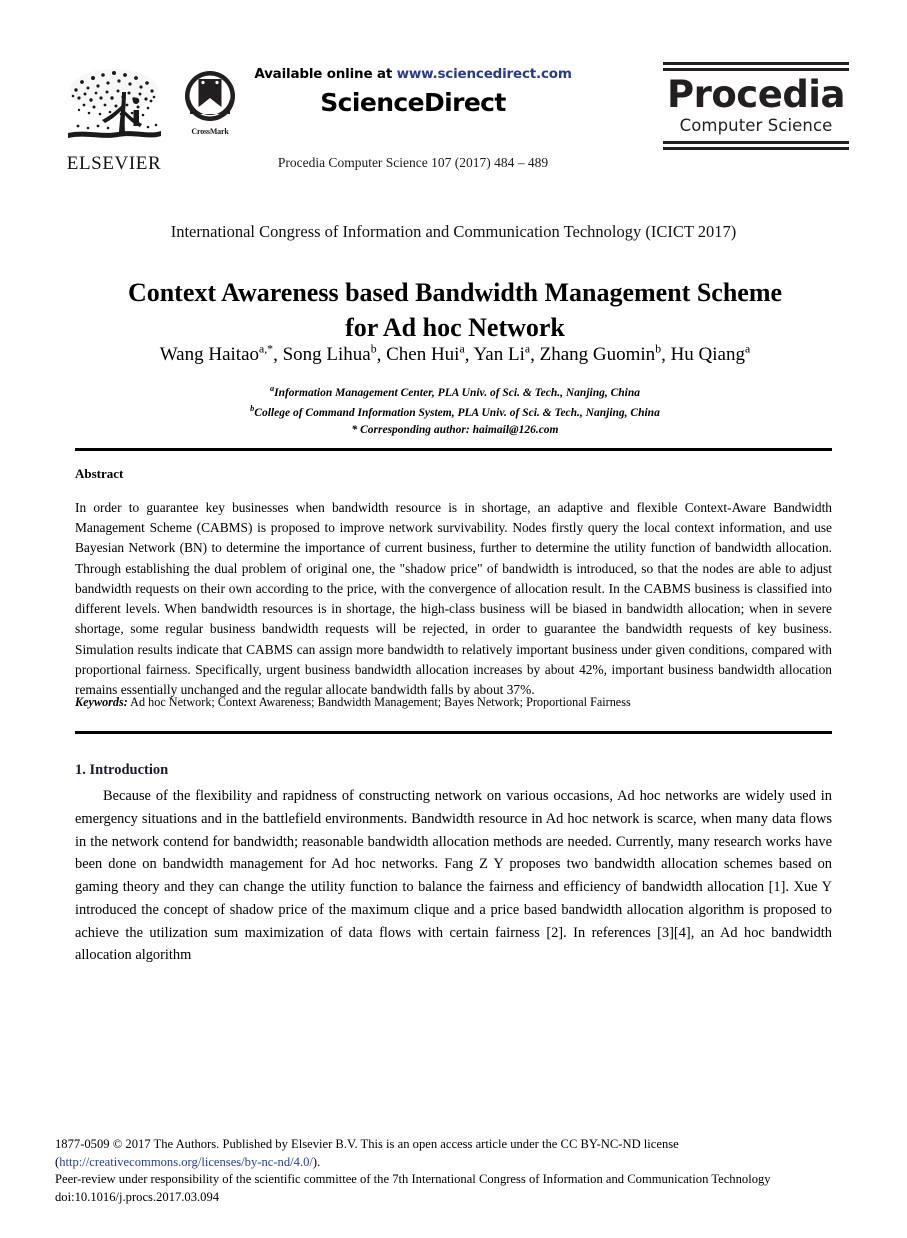  I want to click on corresponding-author: * Corresponding author: haimail@126.com, so click(455, 430).